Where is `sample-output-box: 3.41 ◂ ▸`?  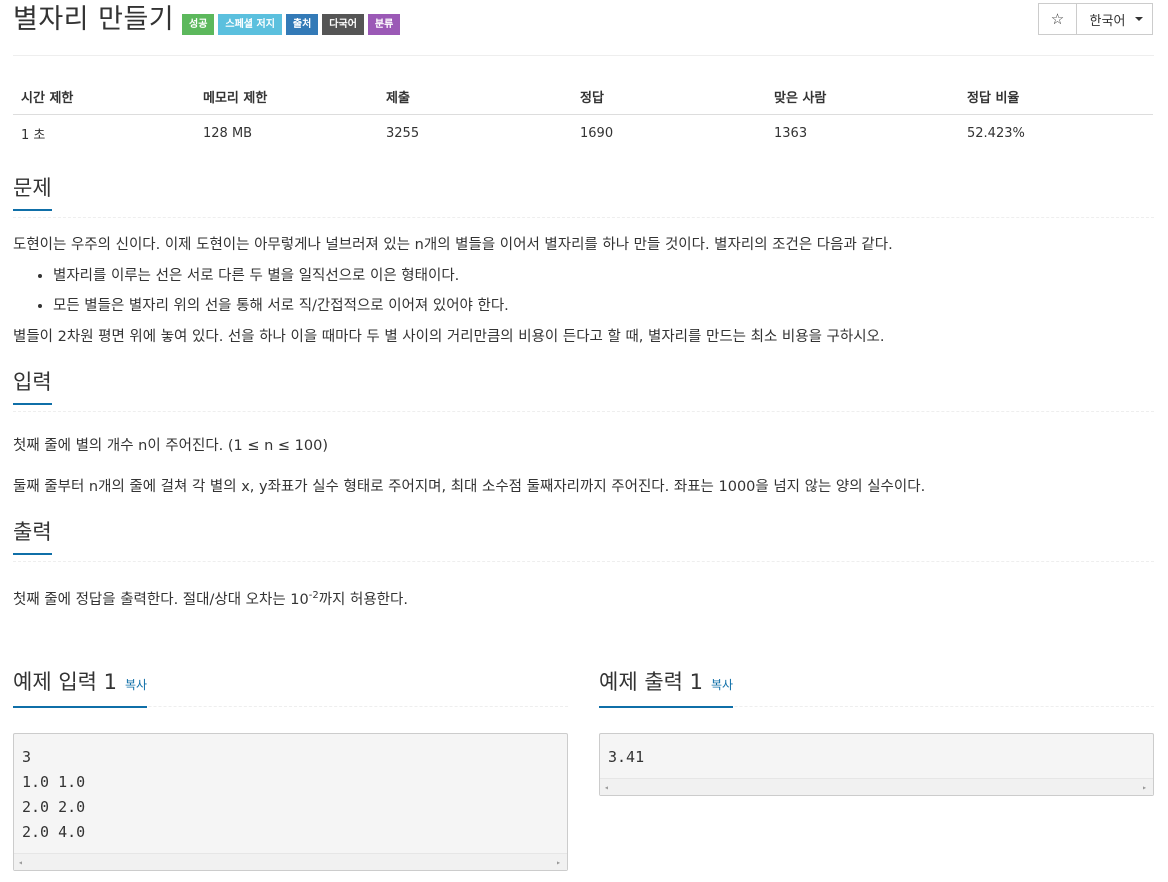
sample-output-box: 3.41 ◂ ▸ is located at coordinates (876, 764).